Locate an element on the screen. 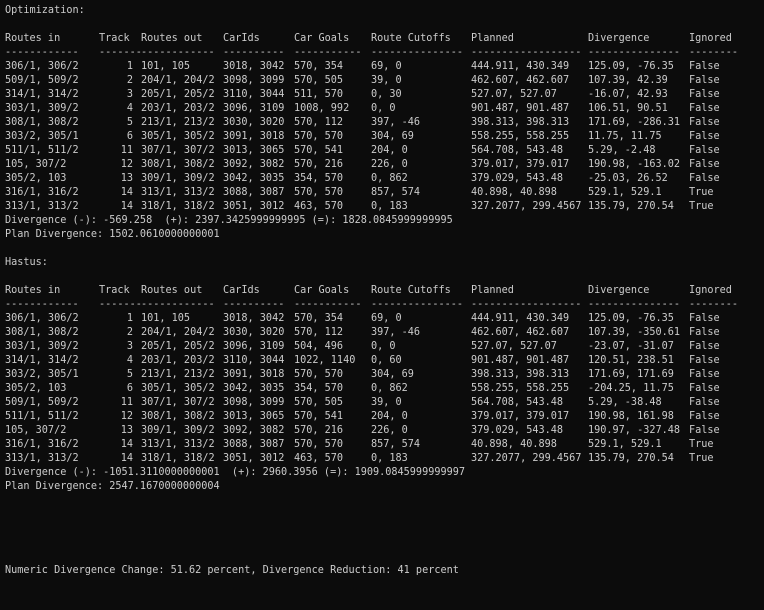 The height and width of the screenshot is (610, 764). table-cell: 213/1, 213/2 is located at coordinates (178, 122).